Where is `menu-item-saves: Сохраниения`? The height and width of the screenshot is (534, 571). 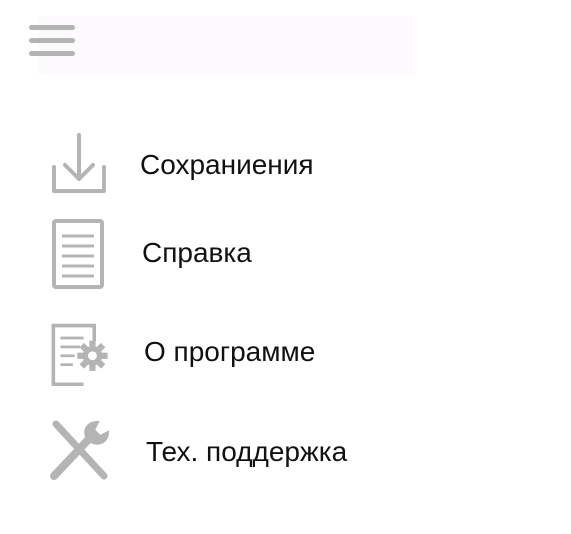
menu-item-saves: Сохраниения is located at coordinates (220, 167).